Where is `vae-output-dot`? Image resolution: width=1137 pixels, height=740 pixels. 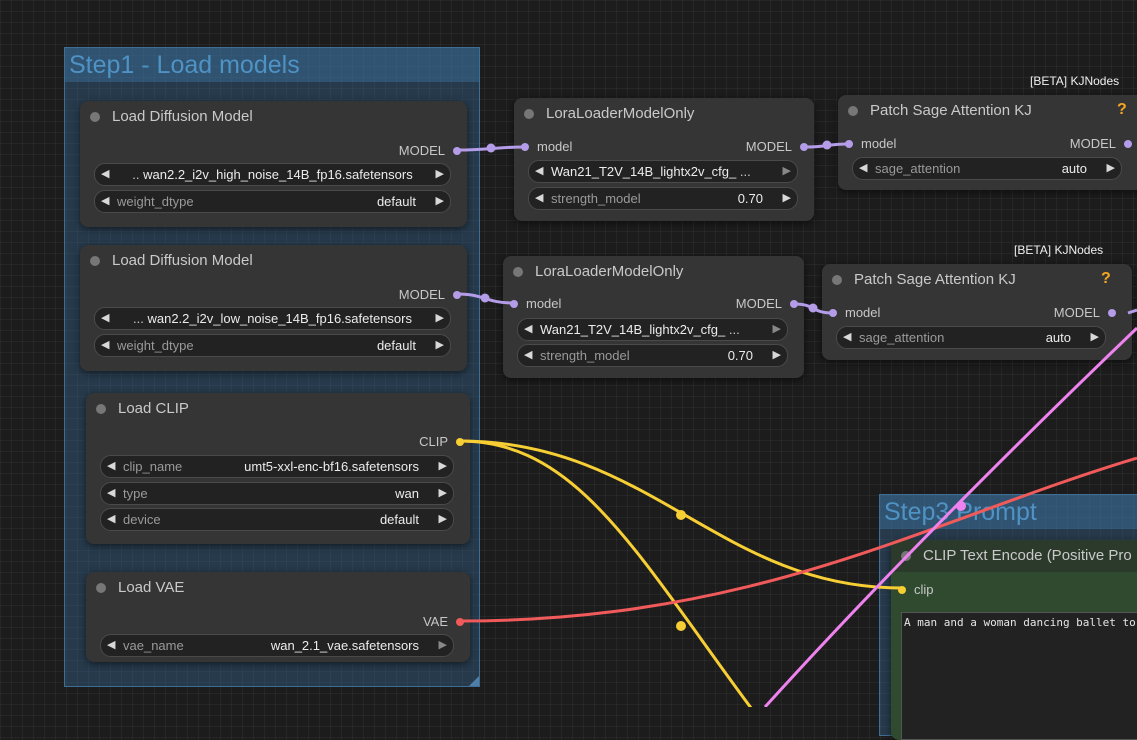
vae-output-dot is located at coordinates (460, 622).